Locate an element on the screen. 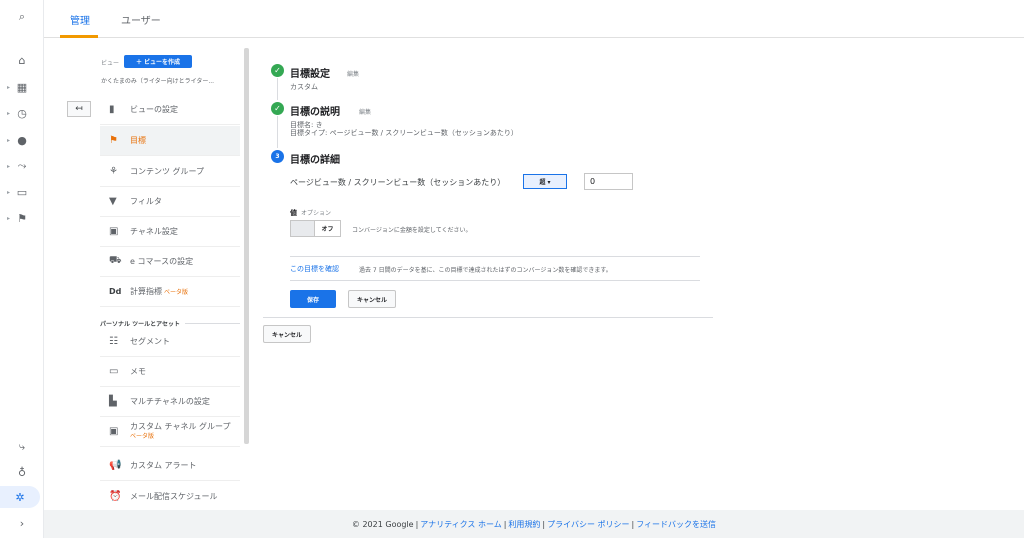  gear-icon: ✲ is located at coordinates (20, 497).